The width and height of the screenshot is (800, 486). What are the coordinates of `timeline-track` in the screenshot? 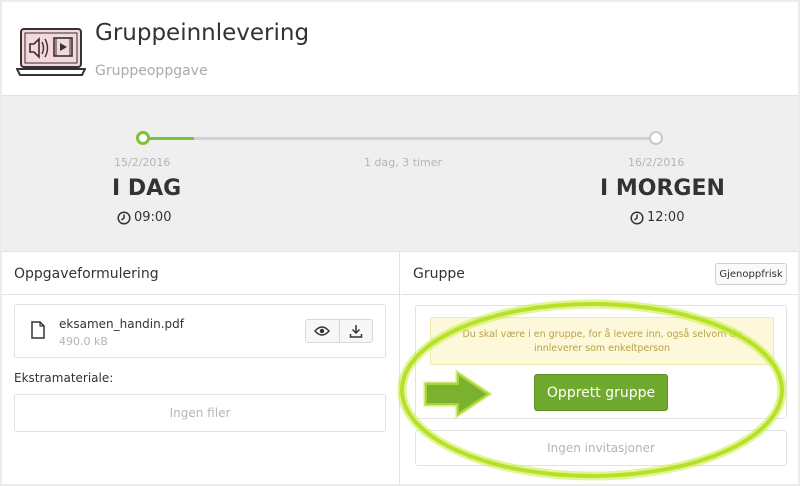 It's located at (402, 138).